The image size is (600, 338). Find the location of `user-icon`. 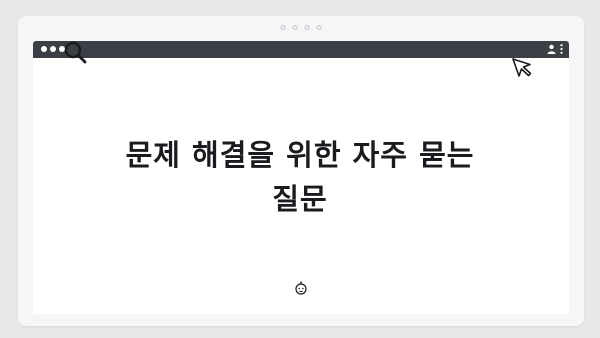

user-icon is located at coordinates (551, 49).